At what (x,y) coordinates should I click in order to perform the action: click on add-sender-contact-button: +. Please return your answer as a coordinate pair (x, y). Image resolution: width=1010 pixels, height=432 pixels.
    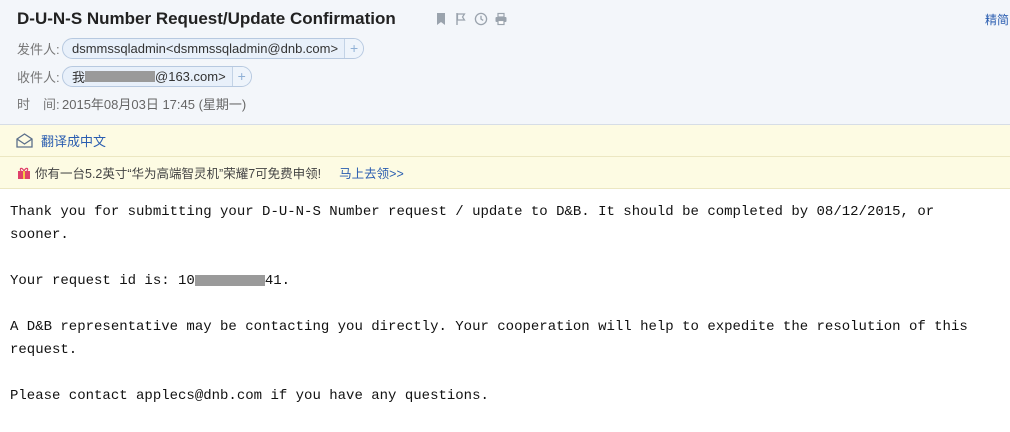
    Looking at the image, I should click on (354, 48).